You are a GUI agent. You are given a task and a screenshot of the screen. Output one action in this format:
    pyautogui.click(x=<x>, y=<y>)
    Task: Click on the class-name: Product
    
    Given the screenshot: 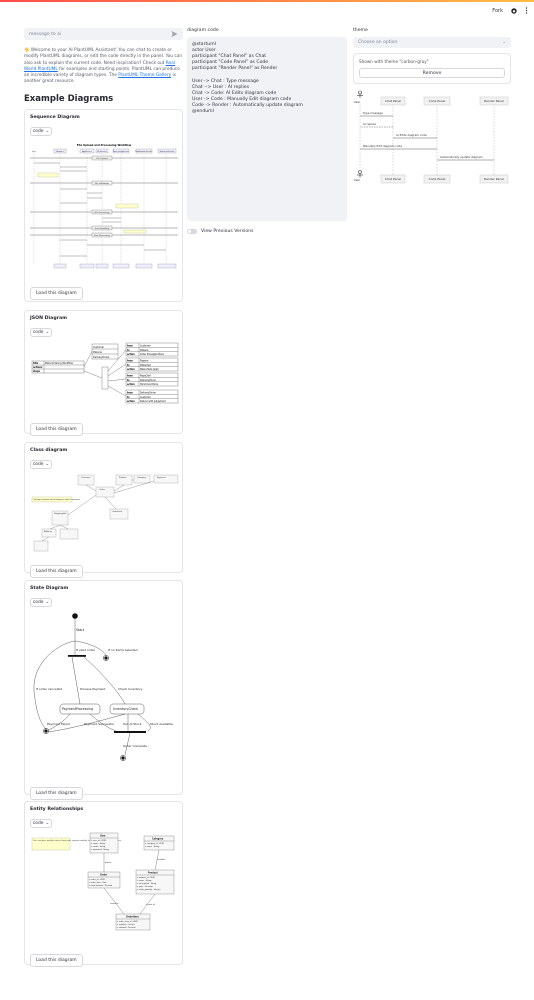 What is the action you would take?
    pyautogui.click(x=123, y=477)
    